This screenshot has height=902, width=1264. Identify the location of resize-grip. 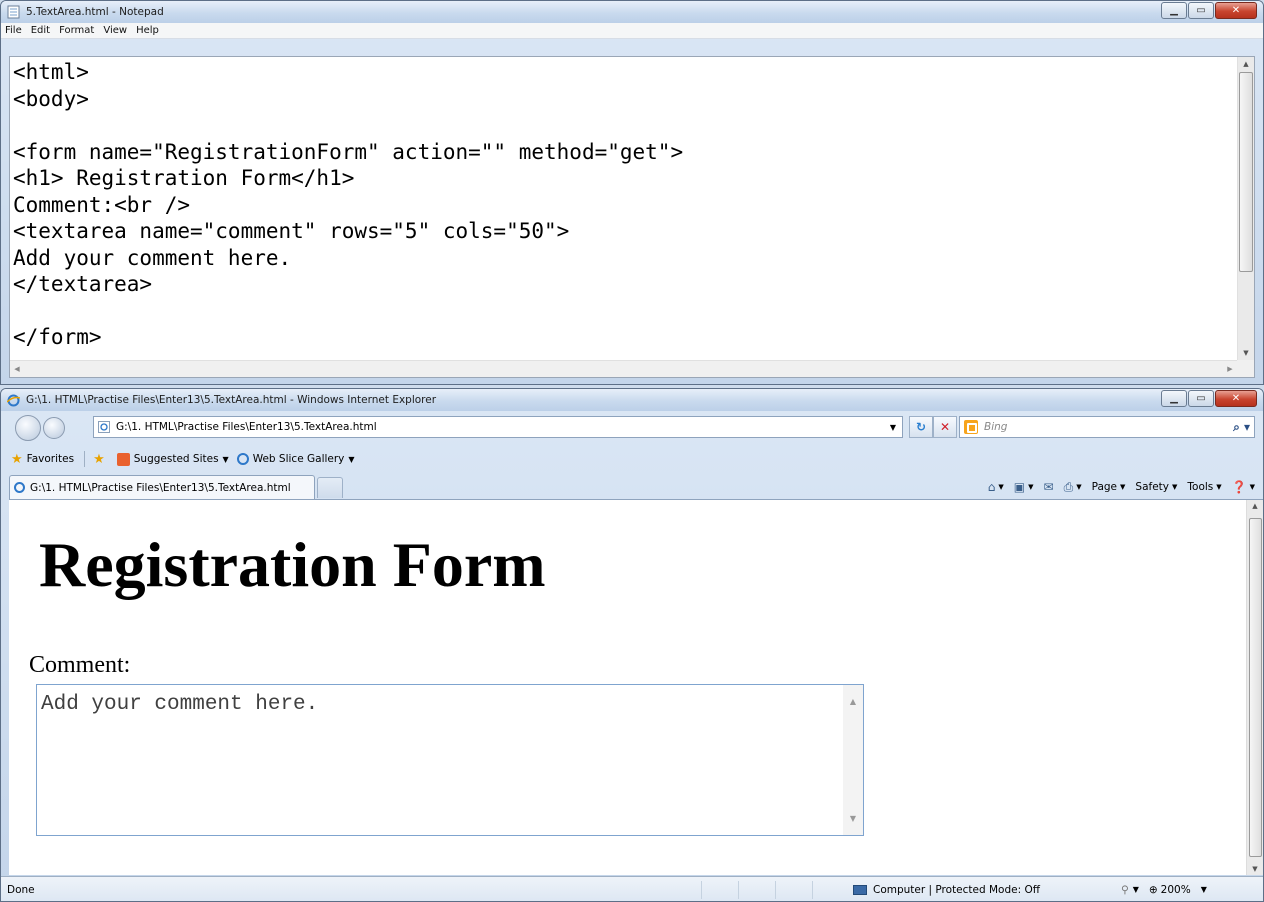
(1245, 368).